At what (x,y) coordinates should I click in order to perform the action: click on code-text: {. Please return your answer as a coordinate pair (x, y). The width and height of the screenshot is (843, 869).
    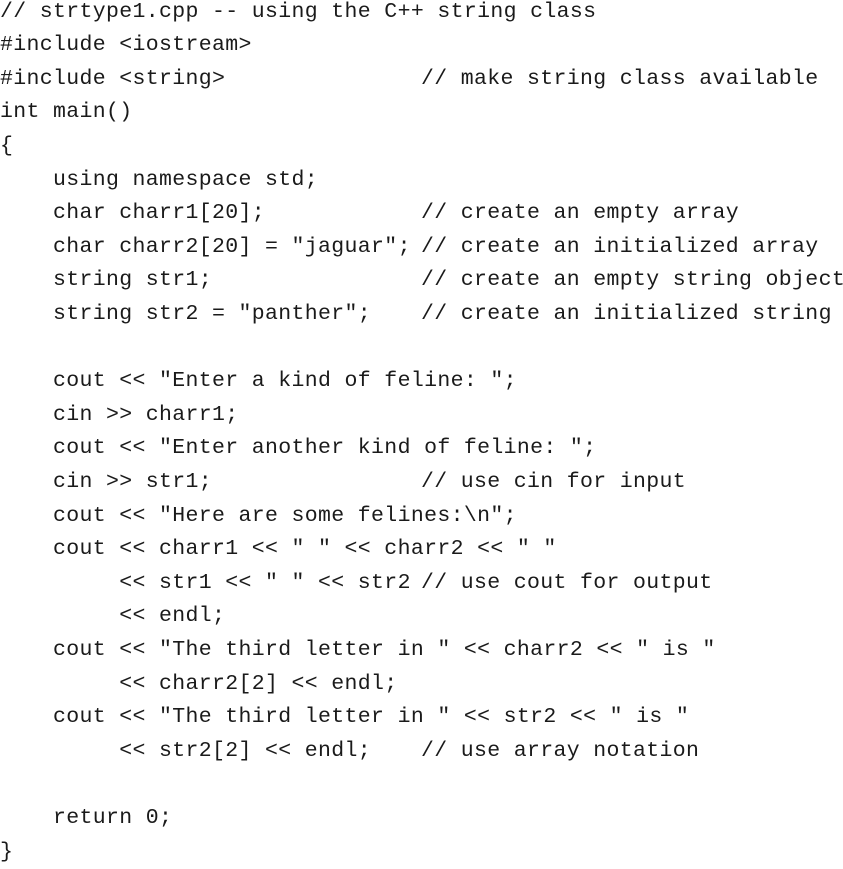
    Looking at the image, I should click on (6, 147).